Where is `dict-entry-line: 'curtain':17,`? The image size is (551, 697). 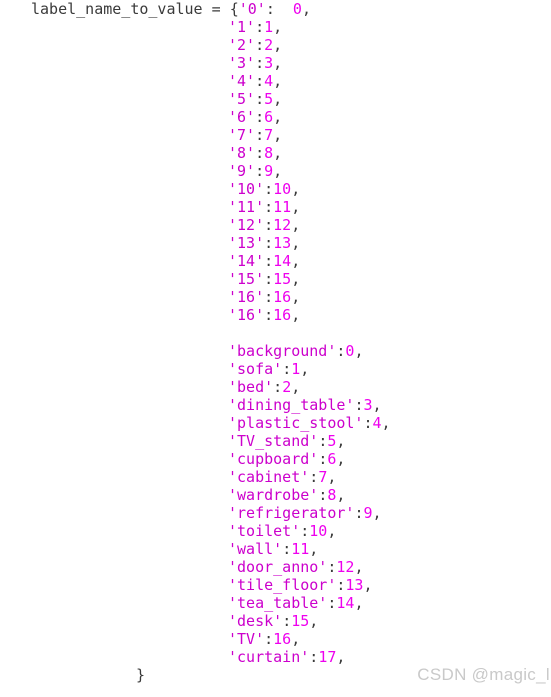
dict-entry-line: 'curtain':17, is located at coordinates (275, 657).